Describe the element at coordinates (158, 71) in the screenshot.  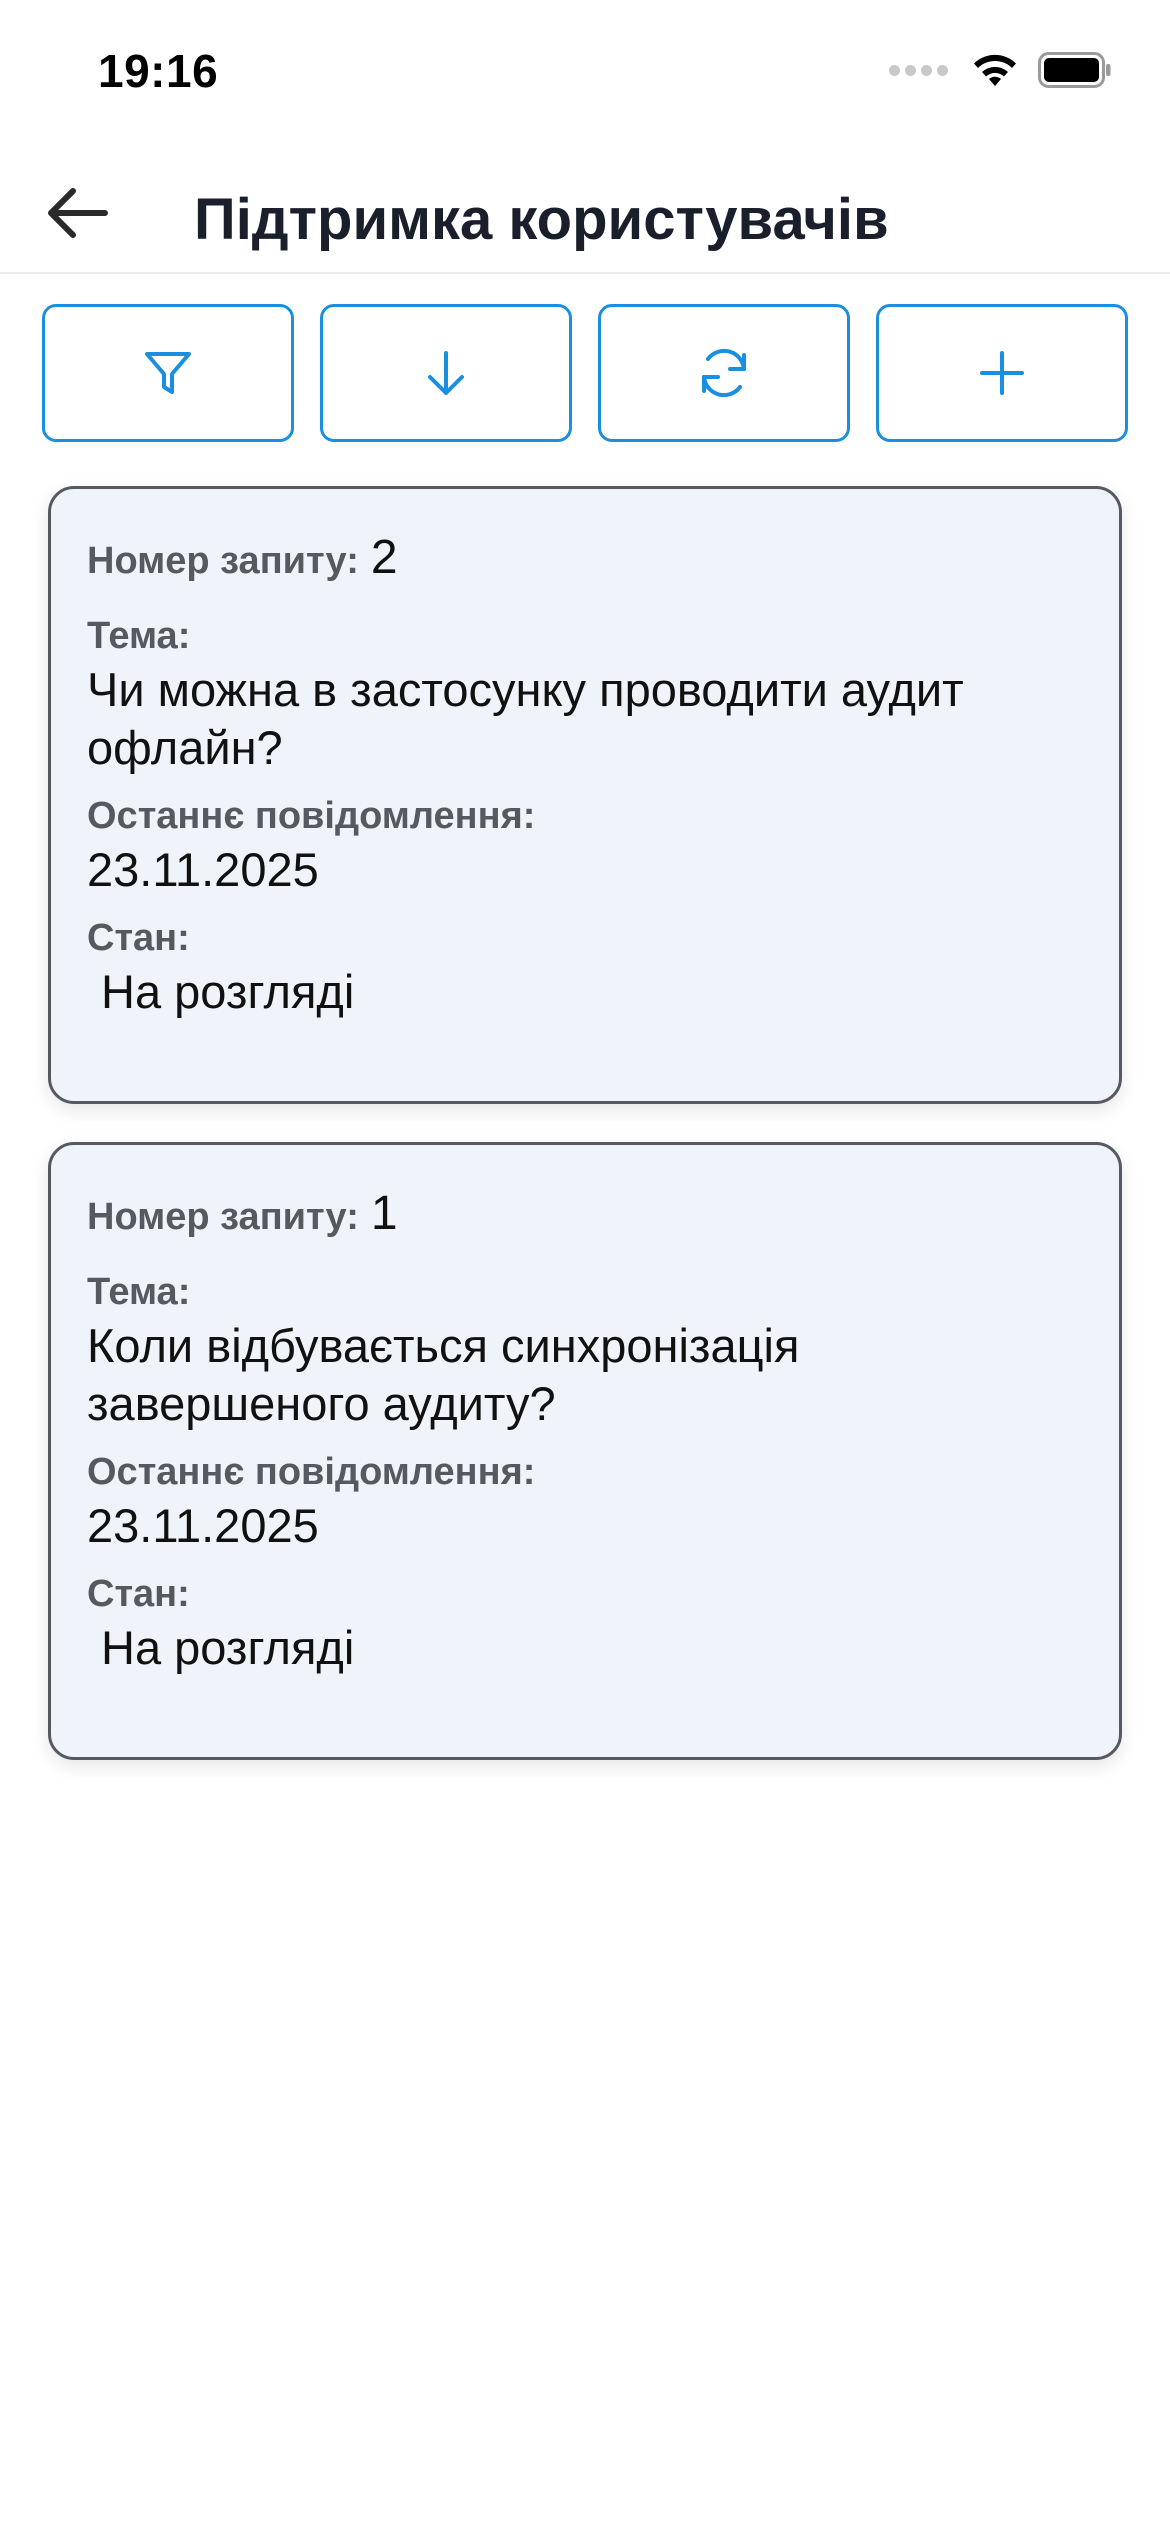
I see `status-time: 19:16` at that location.